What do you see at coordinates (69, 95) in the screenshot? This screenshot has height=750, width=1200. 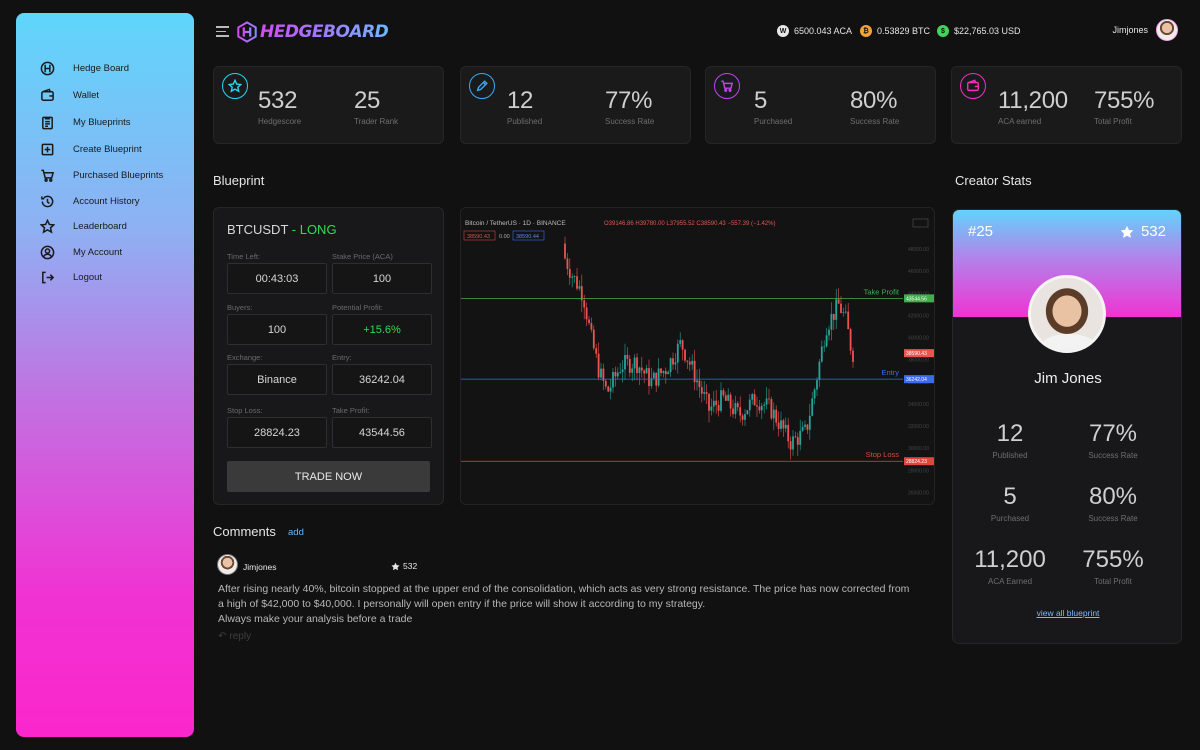 I see `sidebar-item-wallet: Wallet` at bounding box center [69, 95].